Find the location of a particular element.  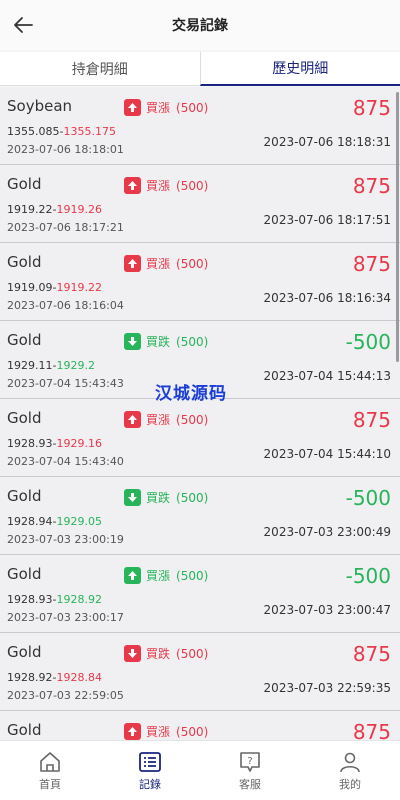

record-prices: 1355.085-1355.175 is located at coordinates (61, 131).